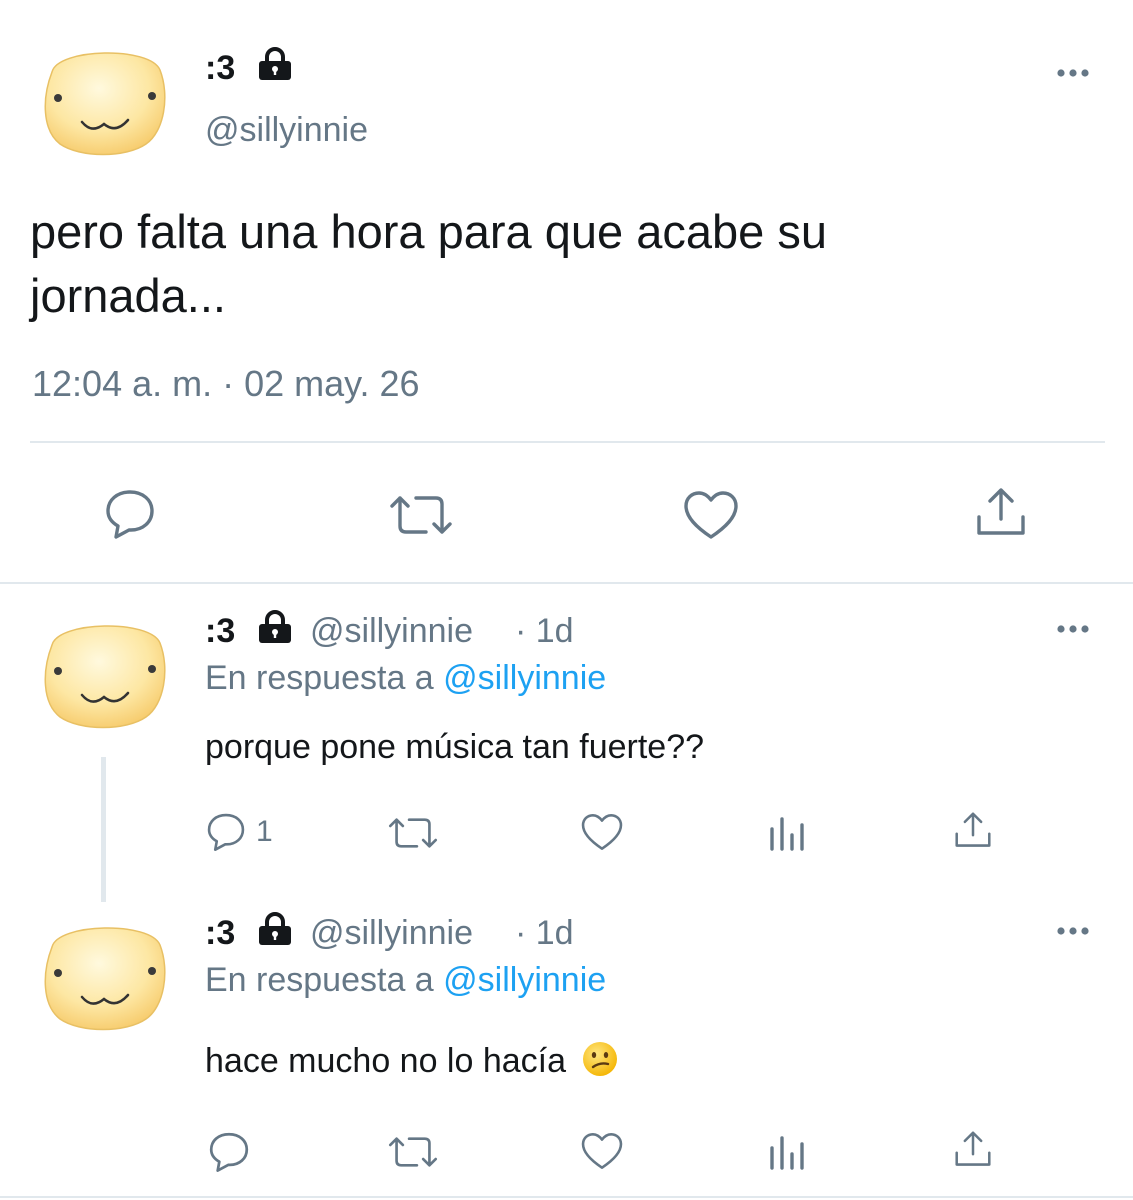  Describe the element at coordinates (386, 1061) in the screenshot. I see `reply-text: hace mucho no lo hacía` at that location.